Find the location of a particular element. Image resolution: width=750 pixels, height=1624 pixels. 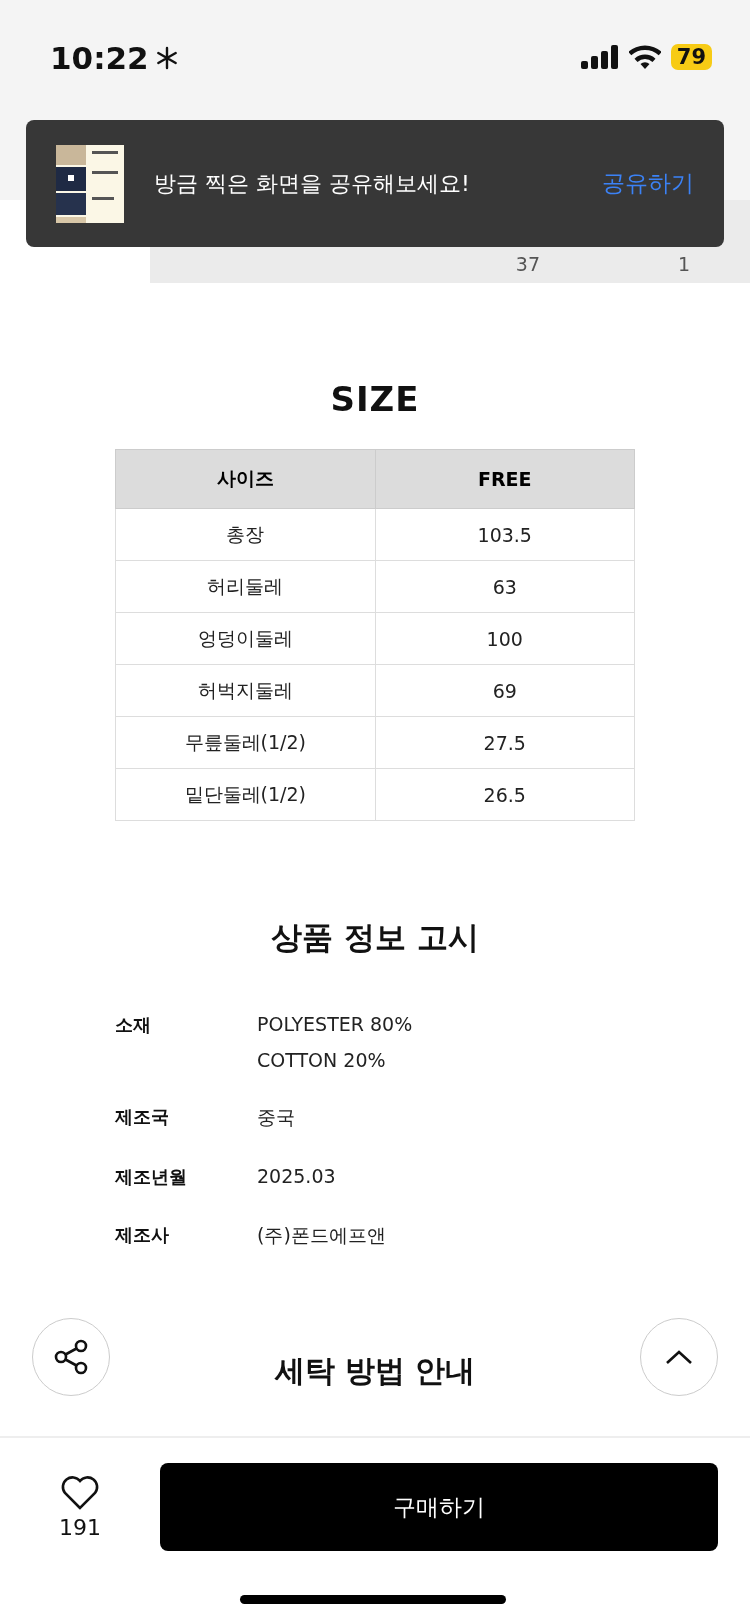

table-cell: 허벅지둘레 is located at coordinates (245, 690).